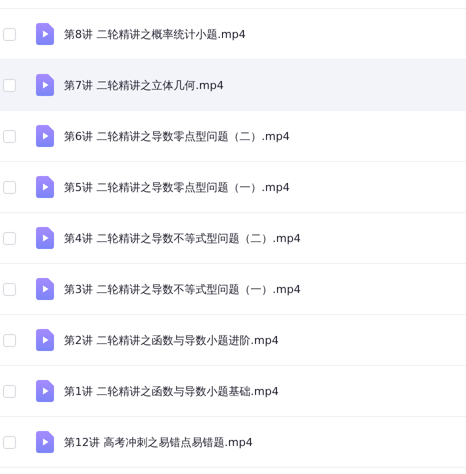 The image size is (466, 474). What do you see at coordinates (182, 289) in the screenshot?
I see `file-name: 第3讲 二轮精讲之导数不等式型问题（一）.mp4` at bounding box center [182, 289].